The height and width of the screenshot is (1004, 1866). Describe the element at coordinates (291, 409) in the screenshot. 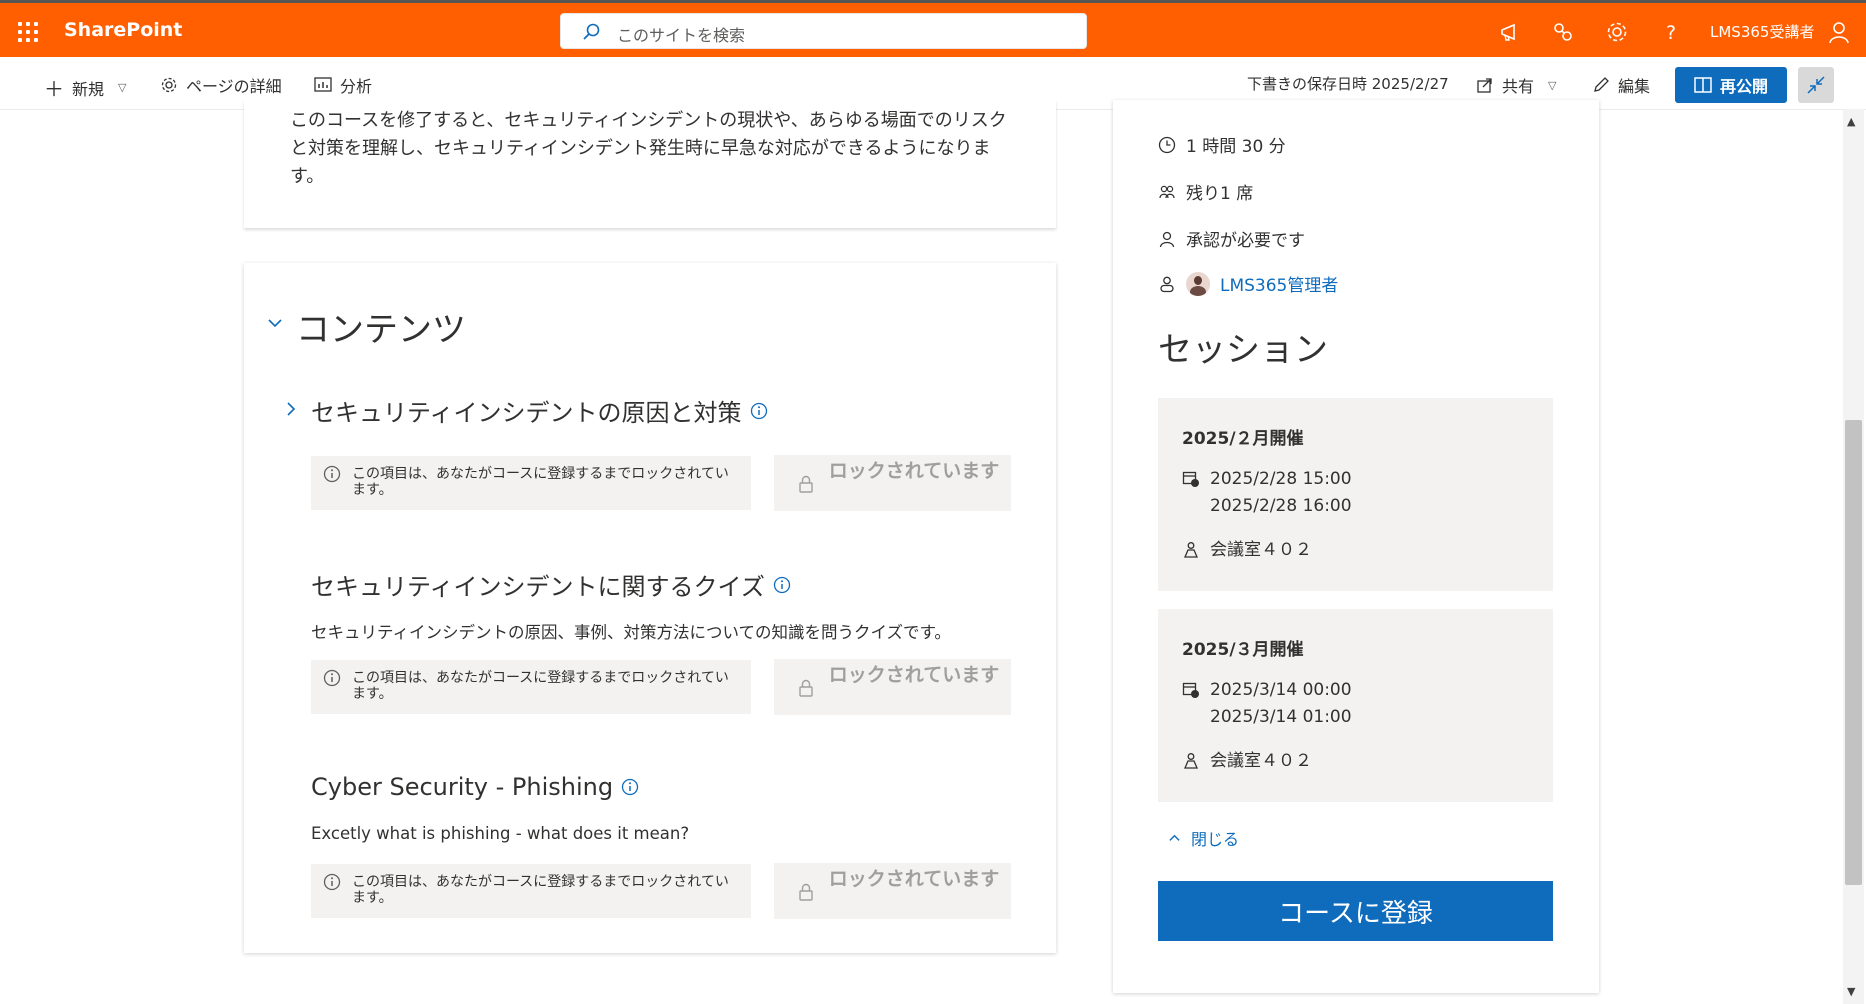

I see `chevron-right-icon` at that location.